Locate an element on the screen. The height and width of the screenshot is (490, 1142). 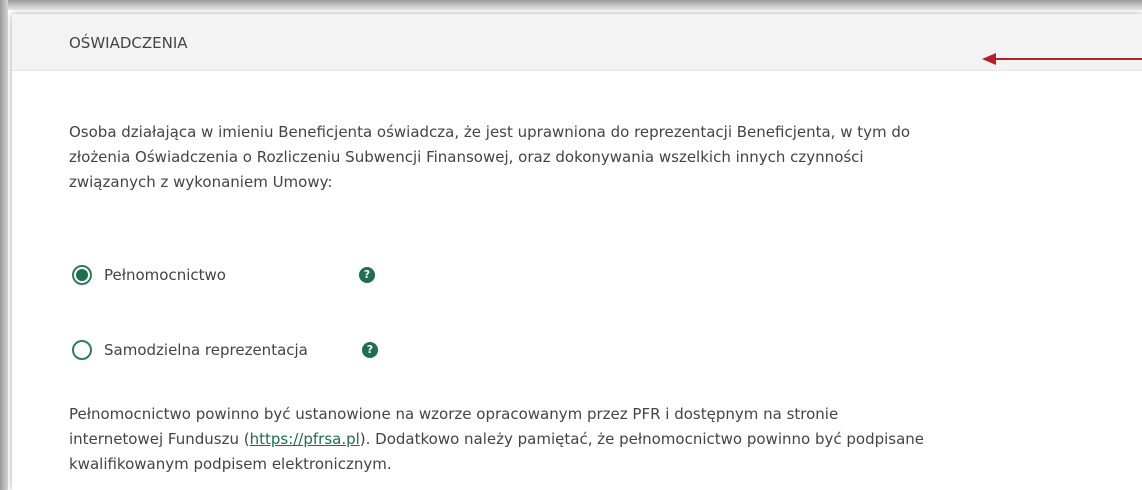
intro-line-3: związanych z wykonaniem Umowy: is located at coordinates (201, 182).